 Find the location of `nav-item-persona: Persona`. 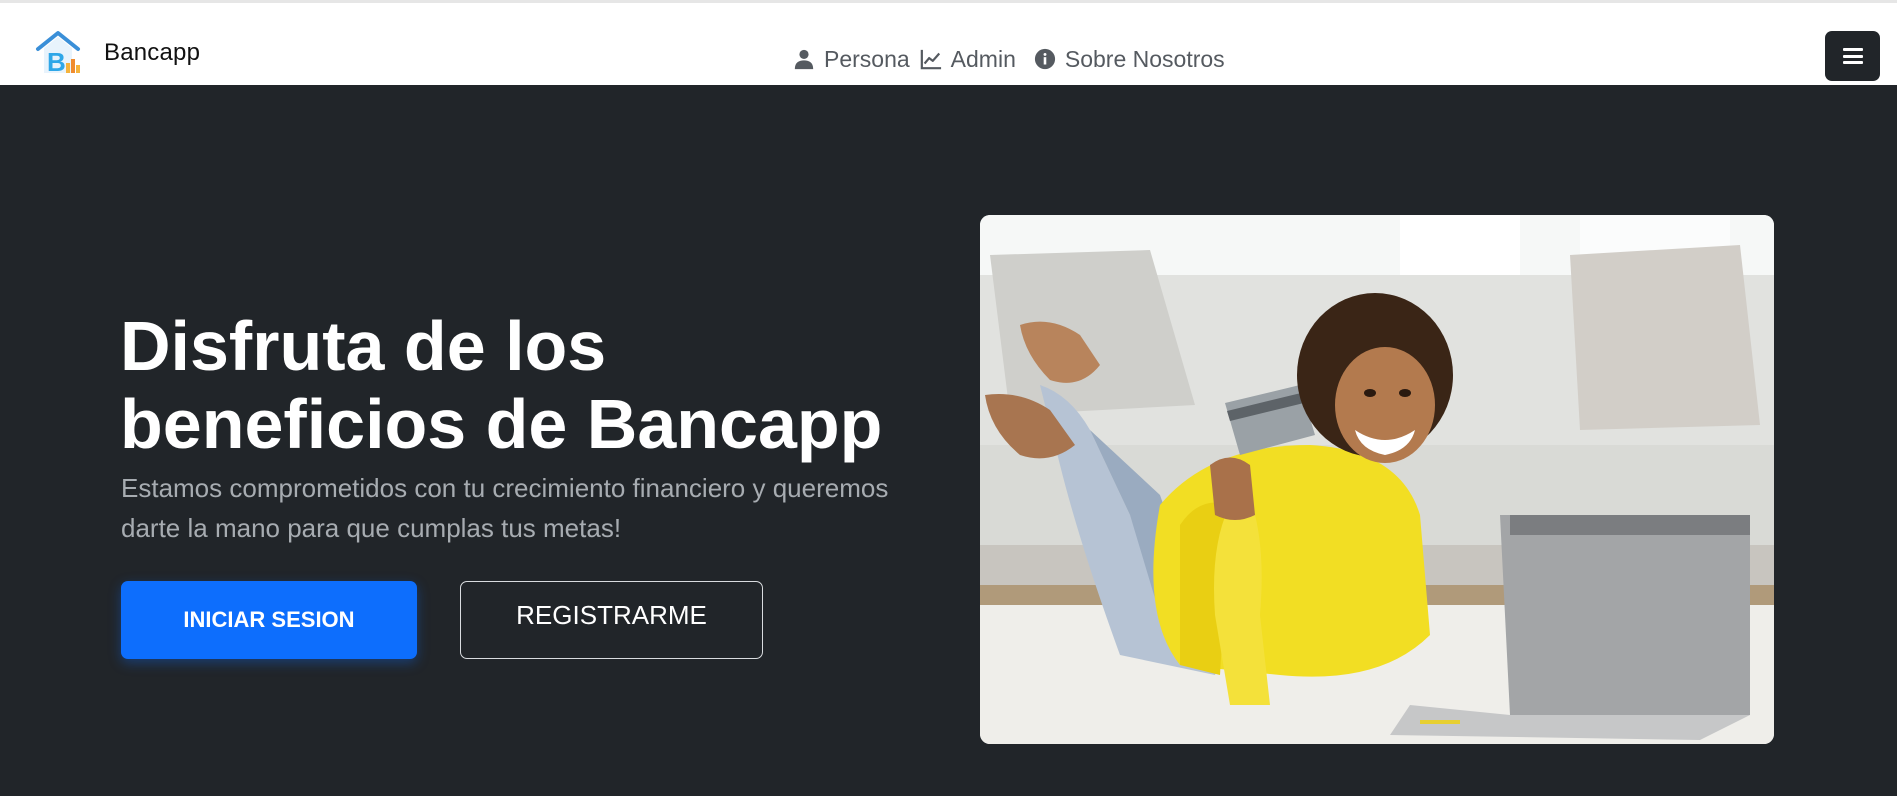

nav-item-persona: Persona is located at coordinates (851, 59).